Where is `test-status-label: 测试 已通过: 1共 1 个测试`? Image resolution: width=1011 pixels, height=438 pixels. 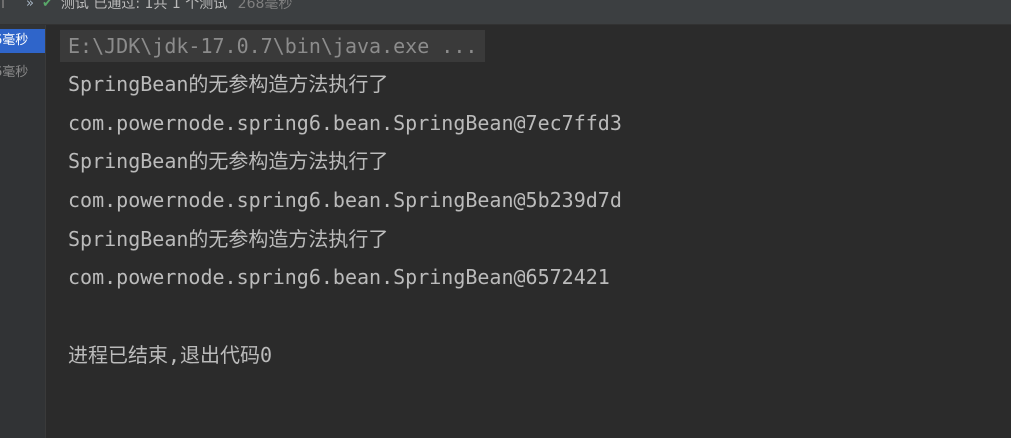
test-status-label: 测试 已通过: 1共 1 个测试 is located at coordinates (144, 6).